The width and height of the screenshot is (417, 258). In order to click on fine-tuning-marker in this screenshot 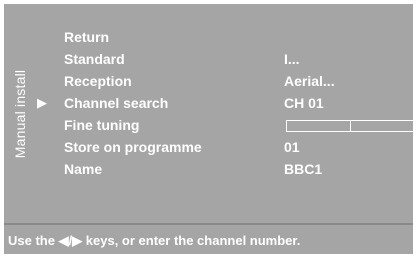, I will do `click(350, 126)`.